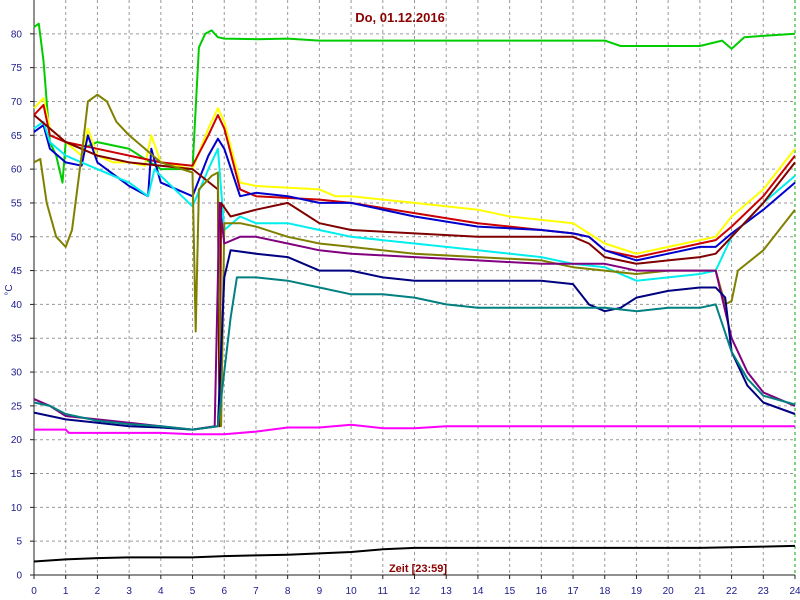 The width and height of the screenshot is (800, 600). I want to click on x-tick-label: 23, so click(764, 591).